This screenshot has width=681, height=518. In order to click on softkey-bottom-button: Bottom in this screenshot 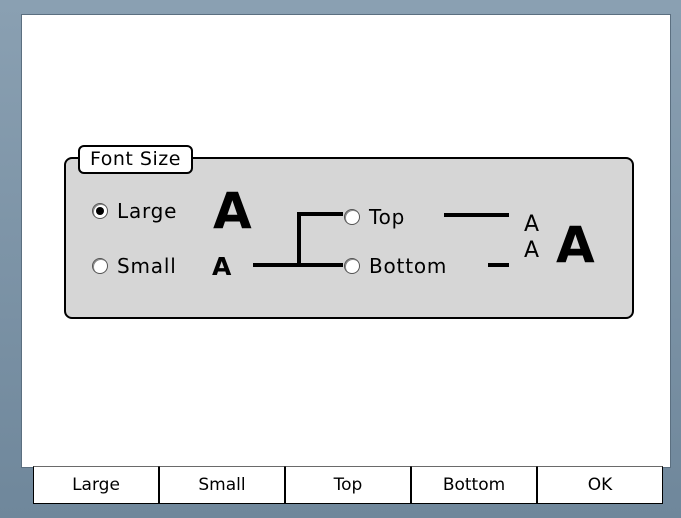, I will do `click(474, 485)`.